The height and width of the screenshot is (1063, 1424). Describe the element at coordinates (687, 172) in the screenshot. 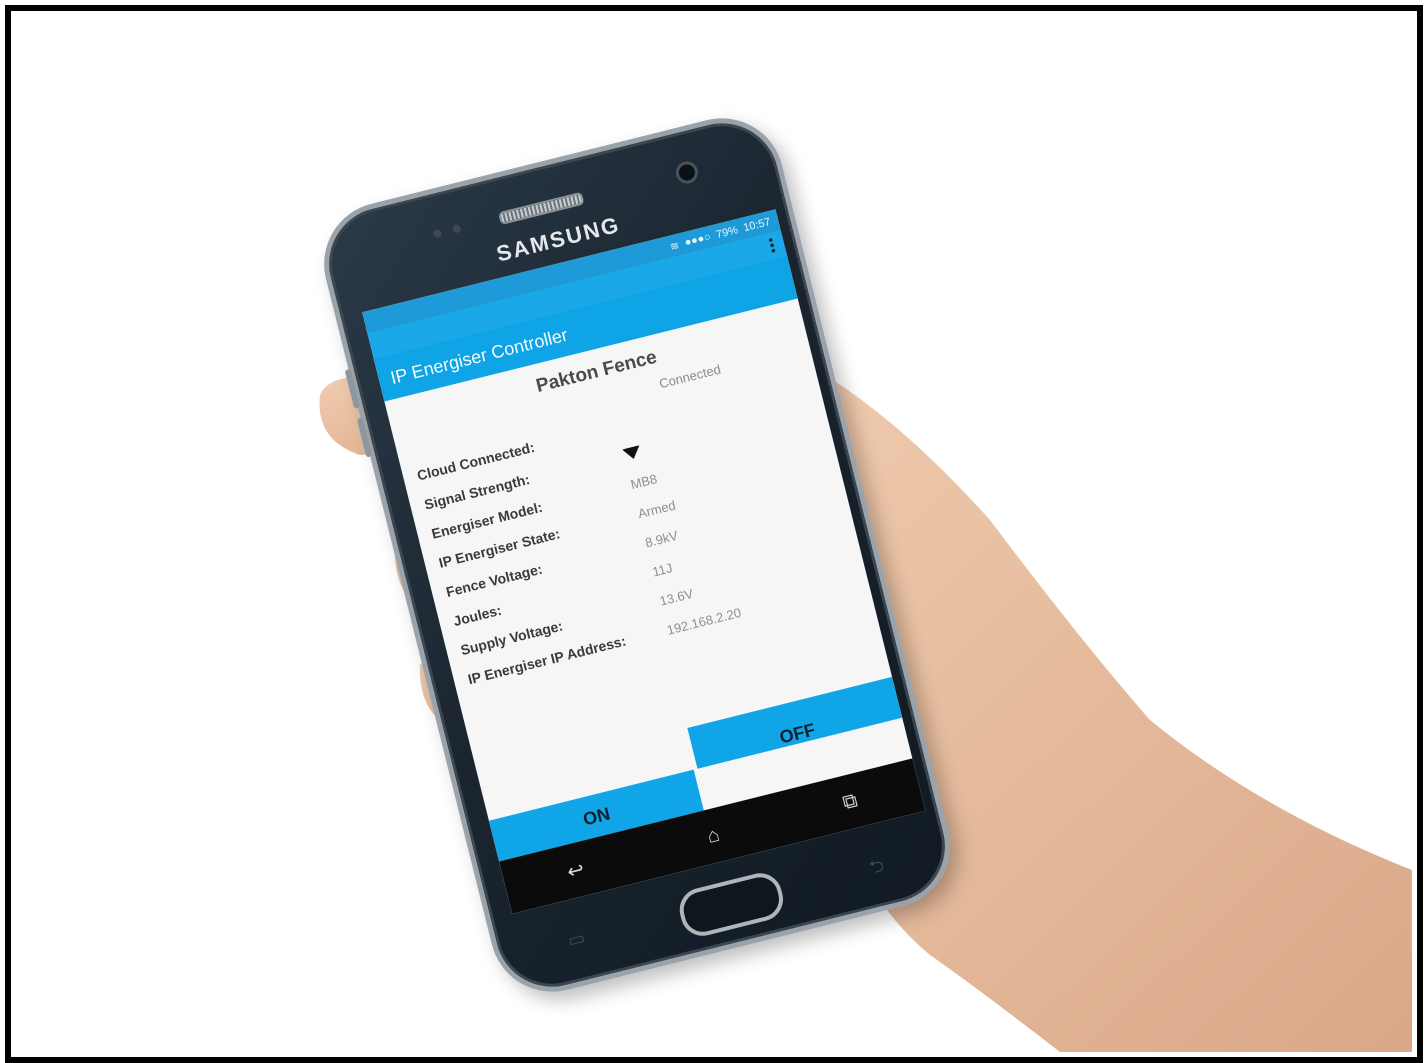

I see `front-camera-icon` at that location.